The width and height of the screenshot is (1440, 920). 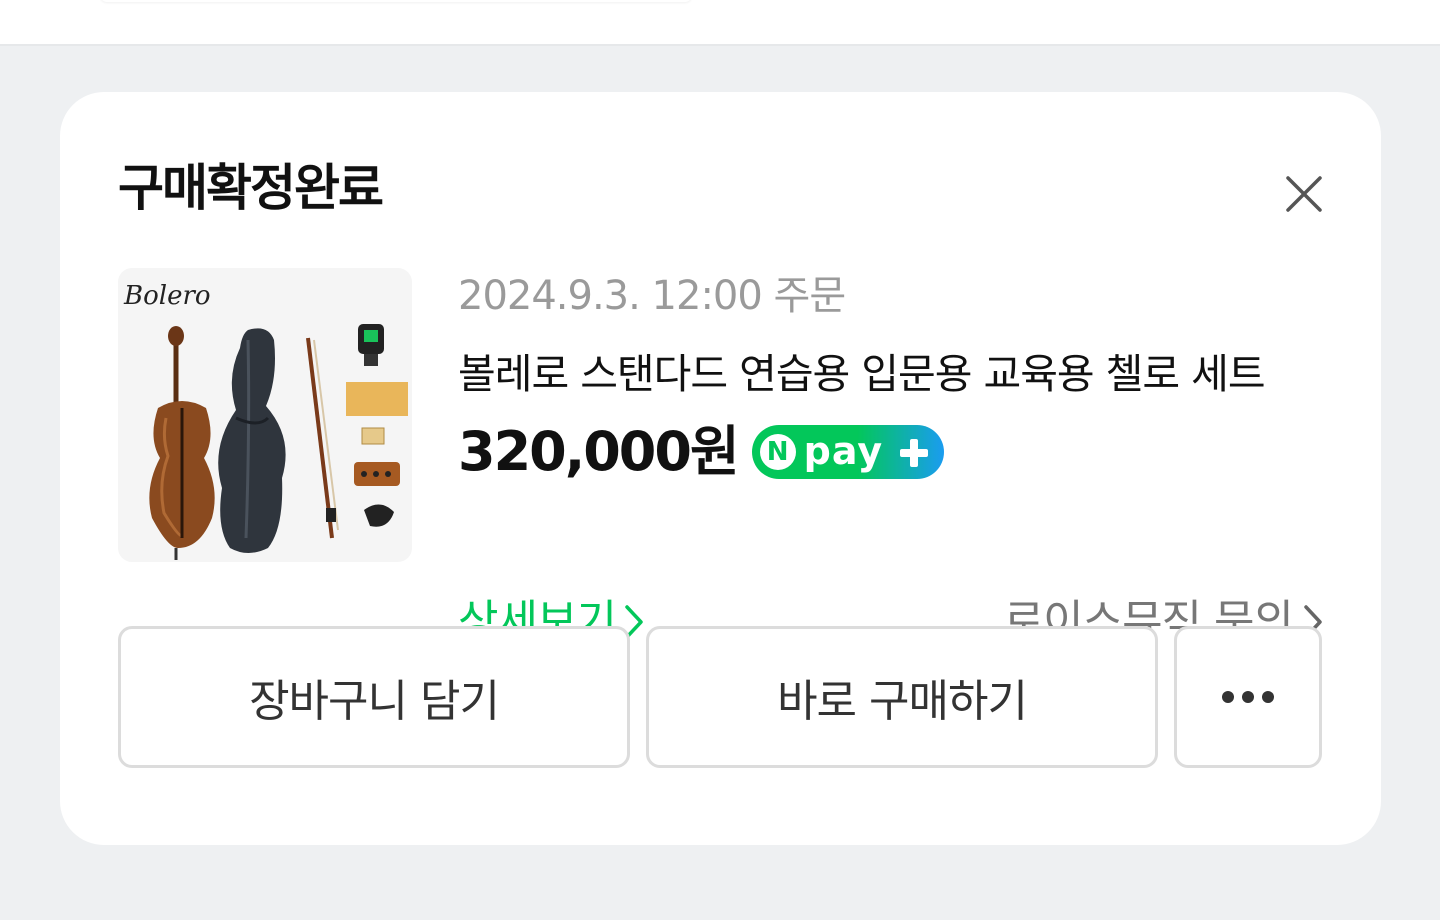 I want to click on more-dots-icon, so click(x=1248, y=697).